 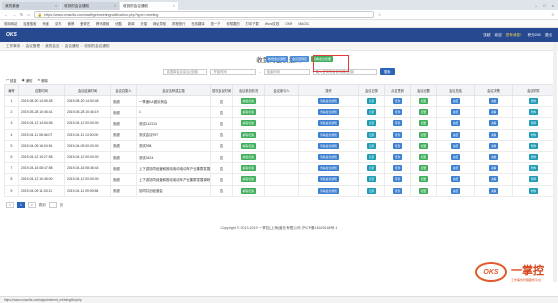 I want to click on notice-tool: ◉ 通知, so click(x=27, y=80).